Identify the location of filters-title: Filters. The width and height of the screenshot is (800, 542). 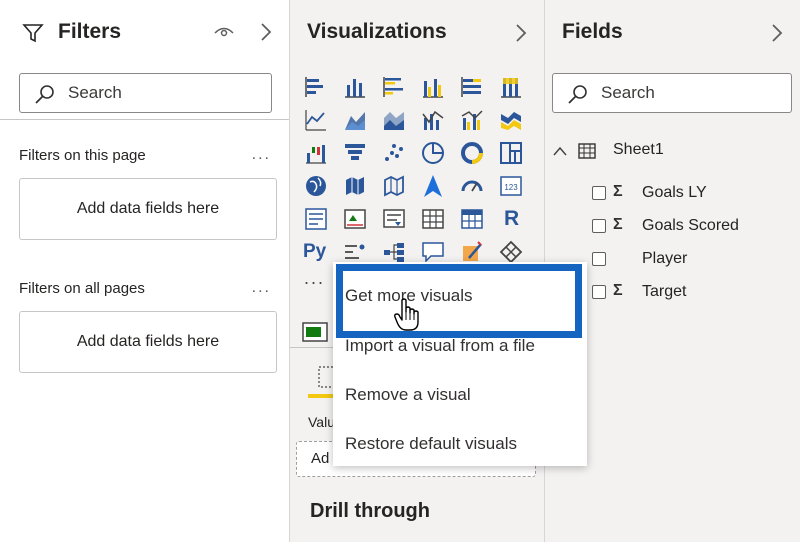
(90, 31).